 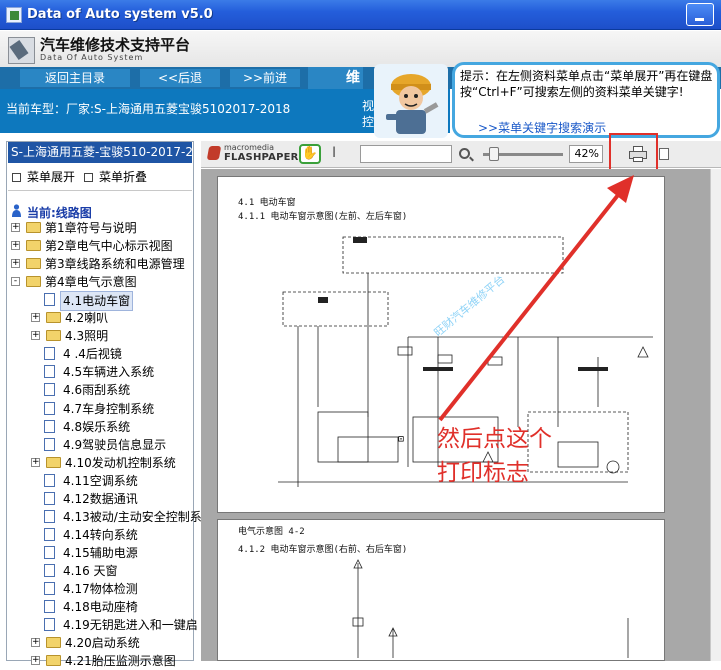 I want to click on window-title: Data of Auto system v5.0, so click(x=120, y=14).